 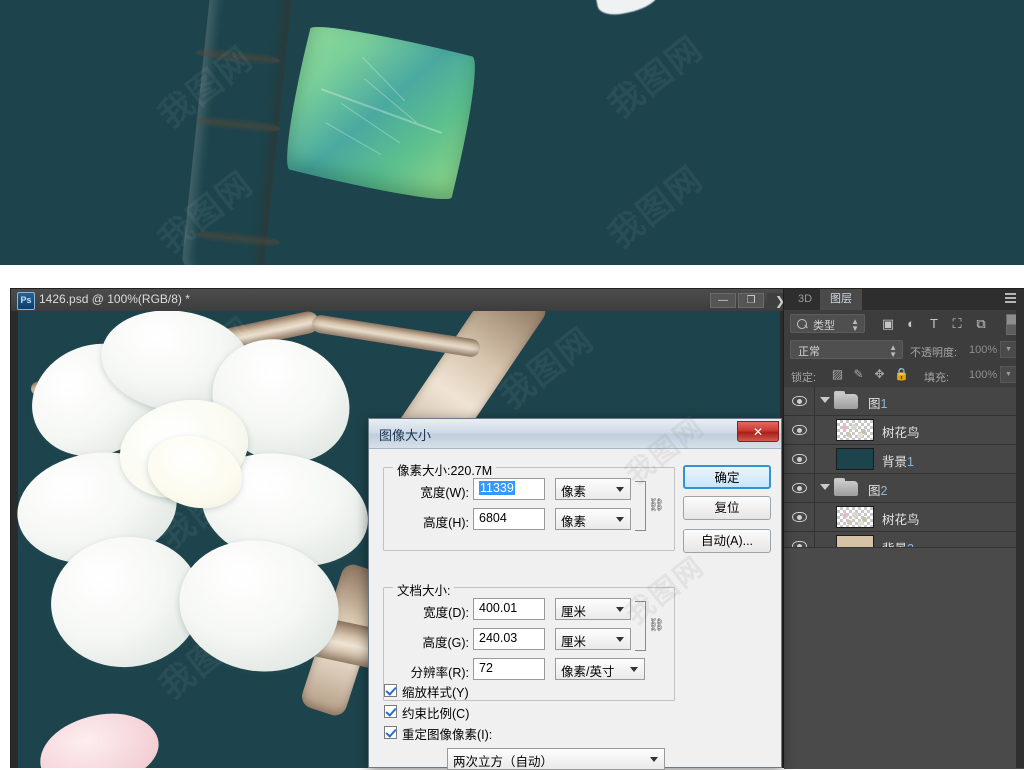 What do you see at coordinates (824, 326) in the screenshot?
I see `filter-kind-label: 类型` at bounding box center [824, 326].